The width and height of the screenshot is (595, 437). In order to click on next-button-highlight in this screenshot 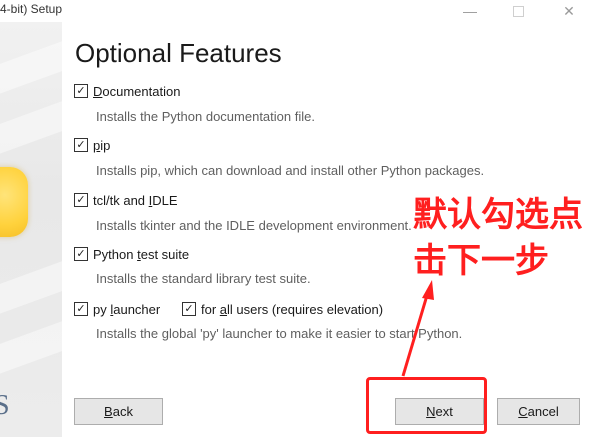, I will do `click(426, 405)`.